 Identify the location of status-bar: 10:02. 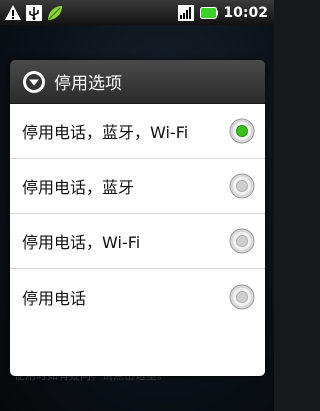
(137, 12).